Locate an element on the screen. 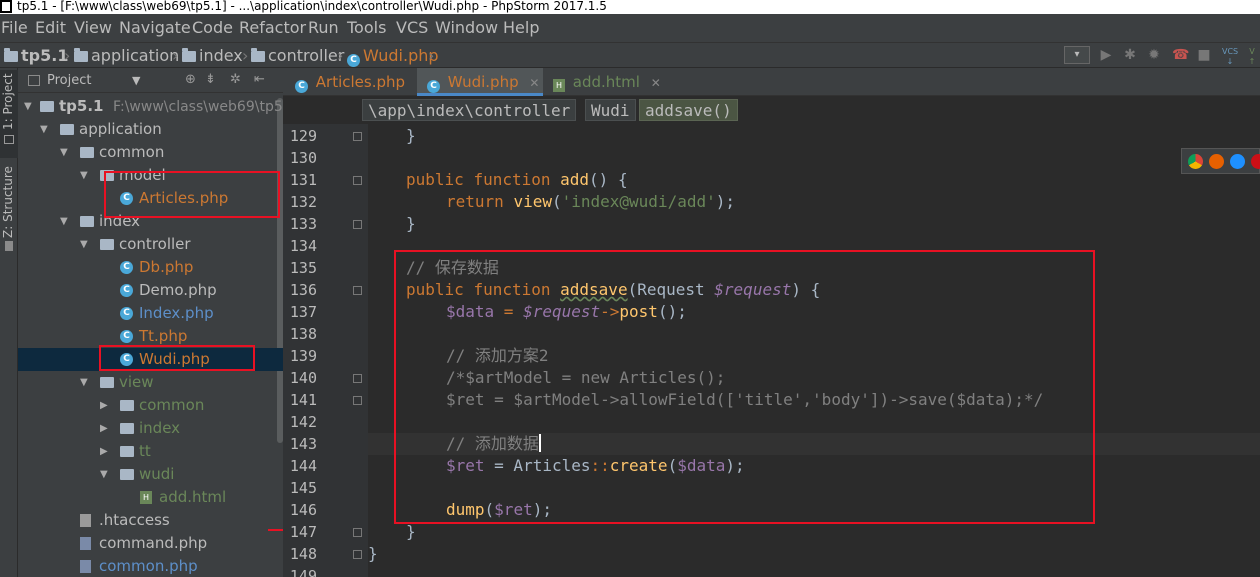 Image resolution: width=1260 pixels, height=577 pixels. tab-wudi-php: C Wudi.php ✕ is located at coordinates (480, 82).